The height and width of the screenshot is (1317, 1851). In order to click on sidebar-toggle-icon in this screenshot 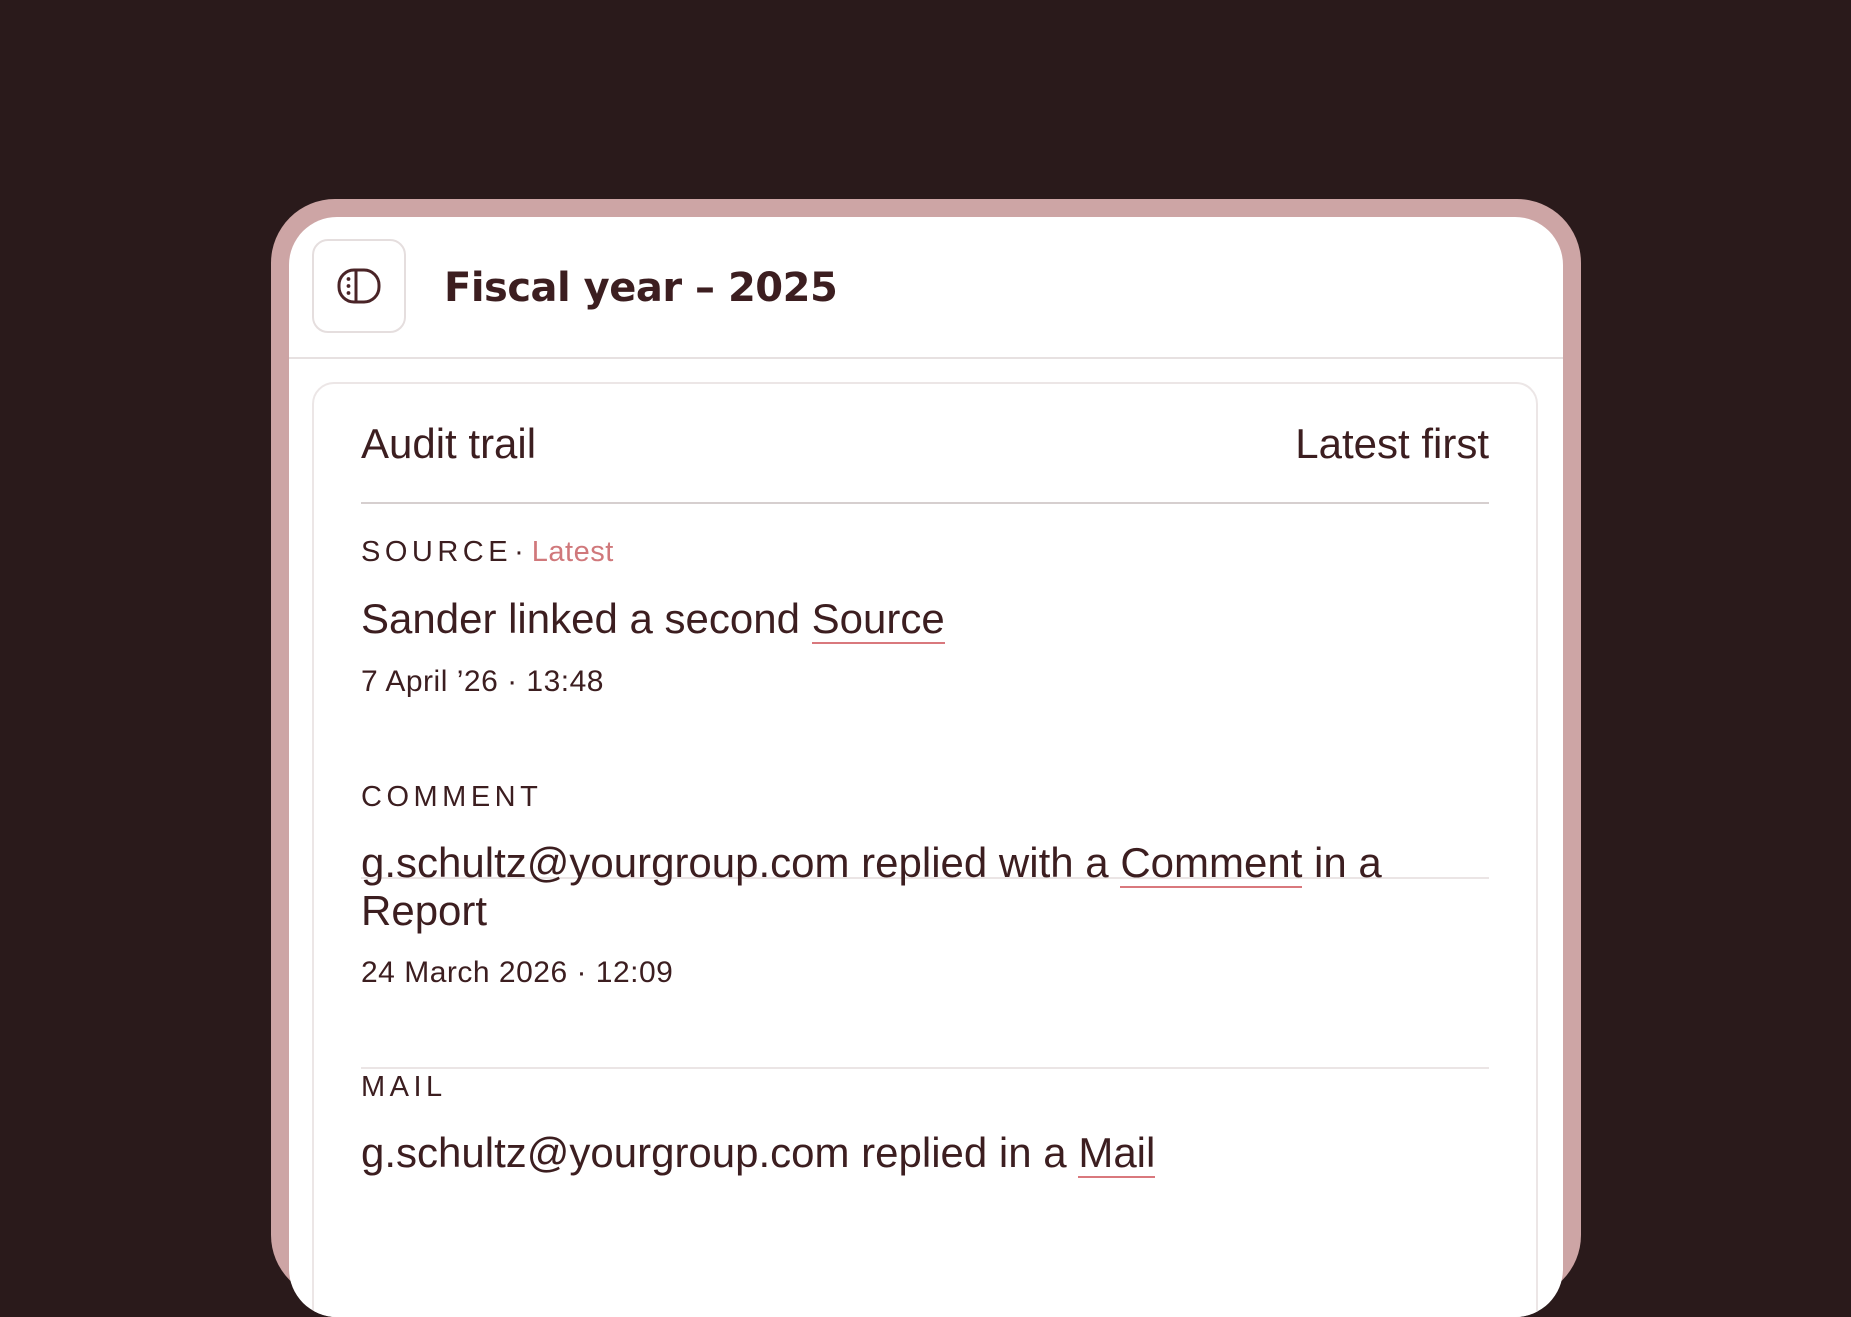, I will do `click(359, 286)`.